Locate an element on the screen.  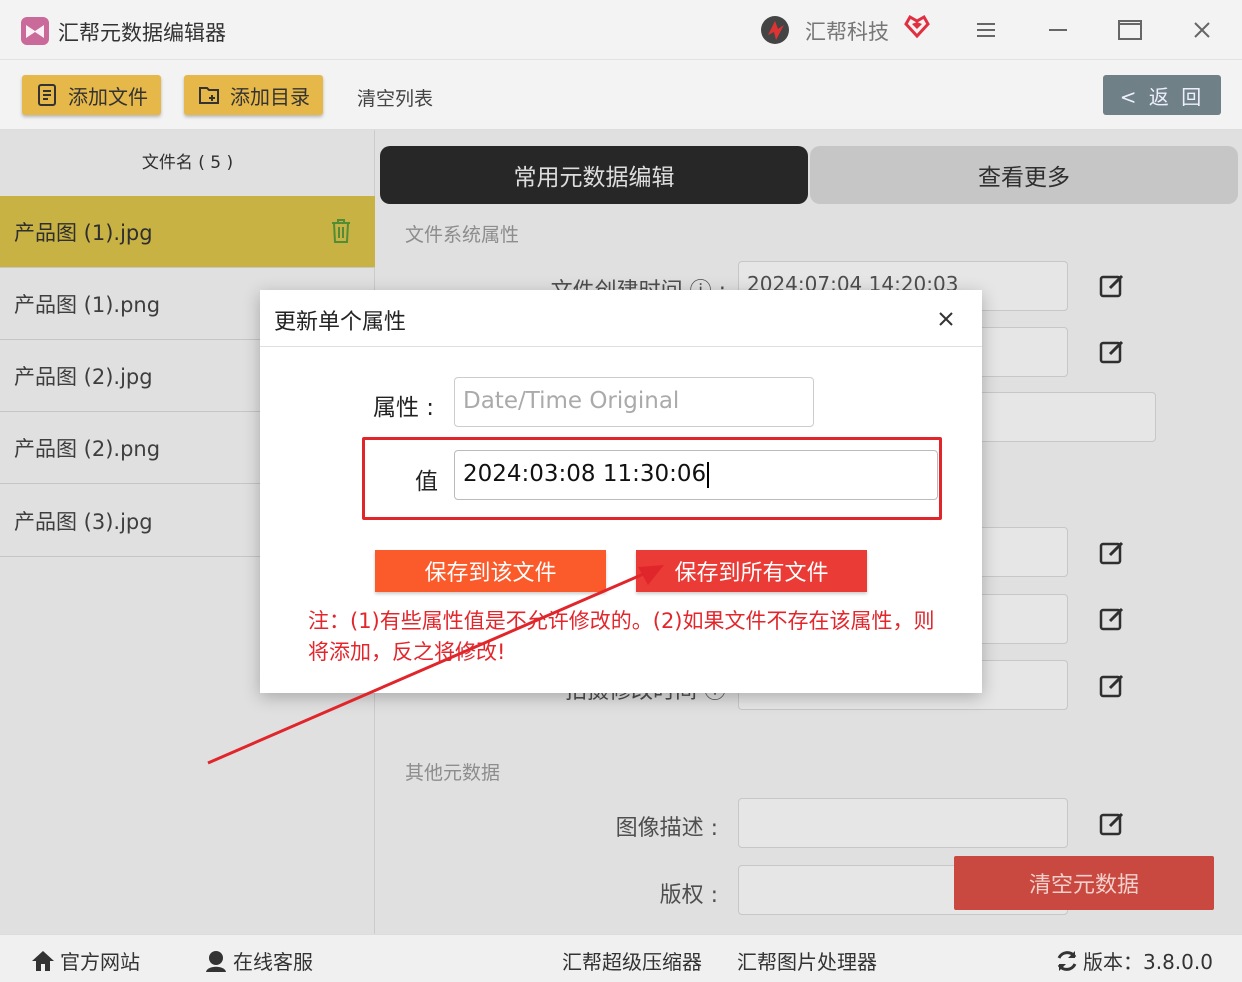
file-name: 产品图 (2).png is located at coordinates (87, 448).